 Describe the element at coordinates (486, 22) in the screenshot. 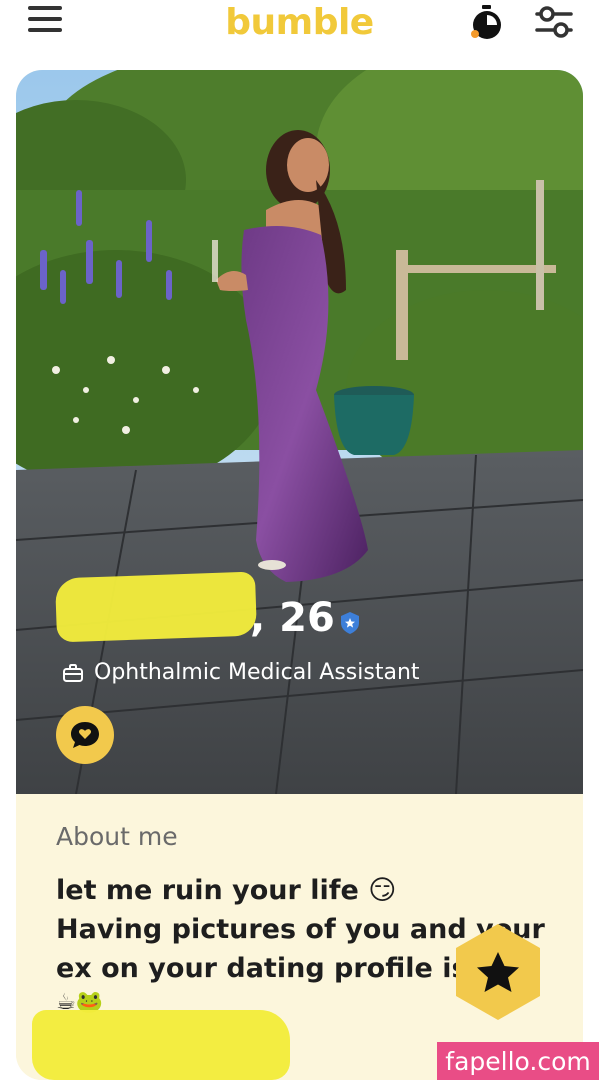

I see `timer-icon` at that location.